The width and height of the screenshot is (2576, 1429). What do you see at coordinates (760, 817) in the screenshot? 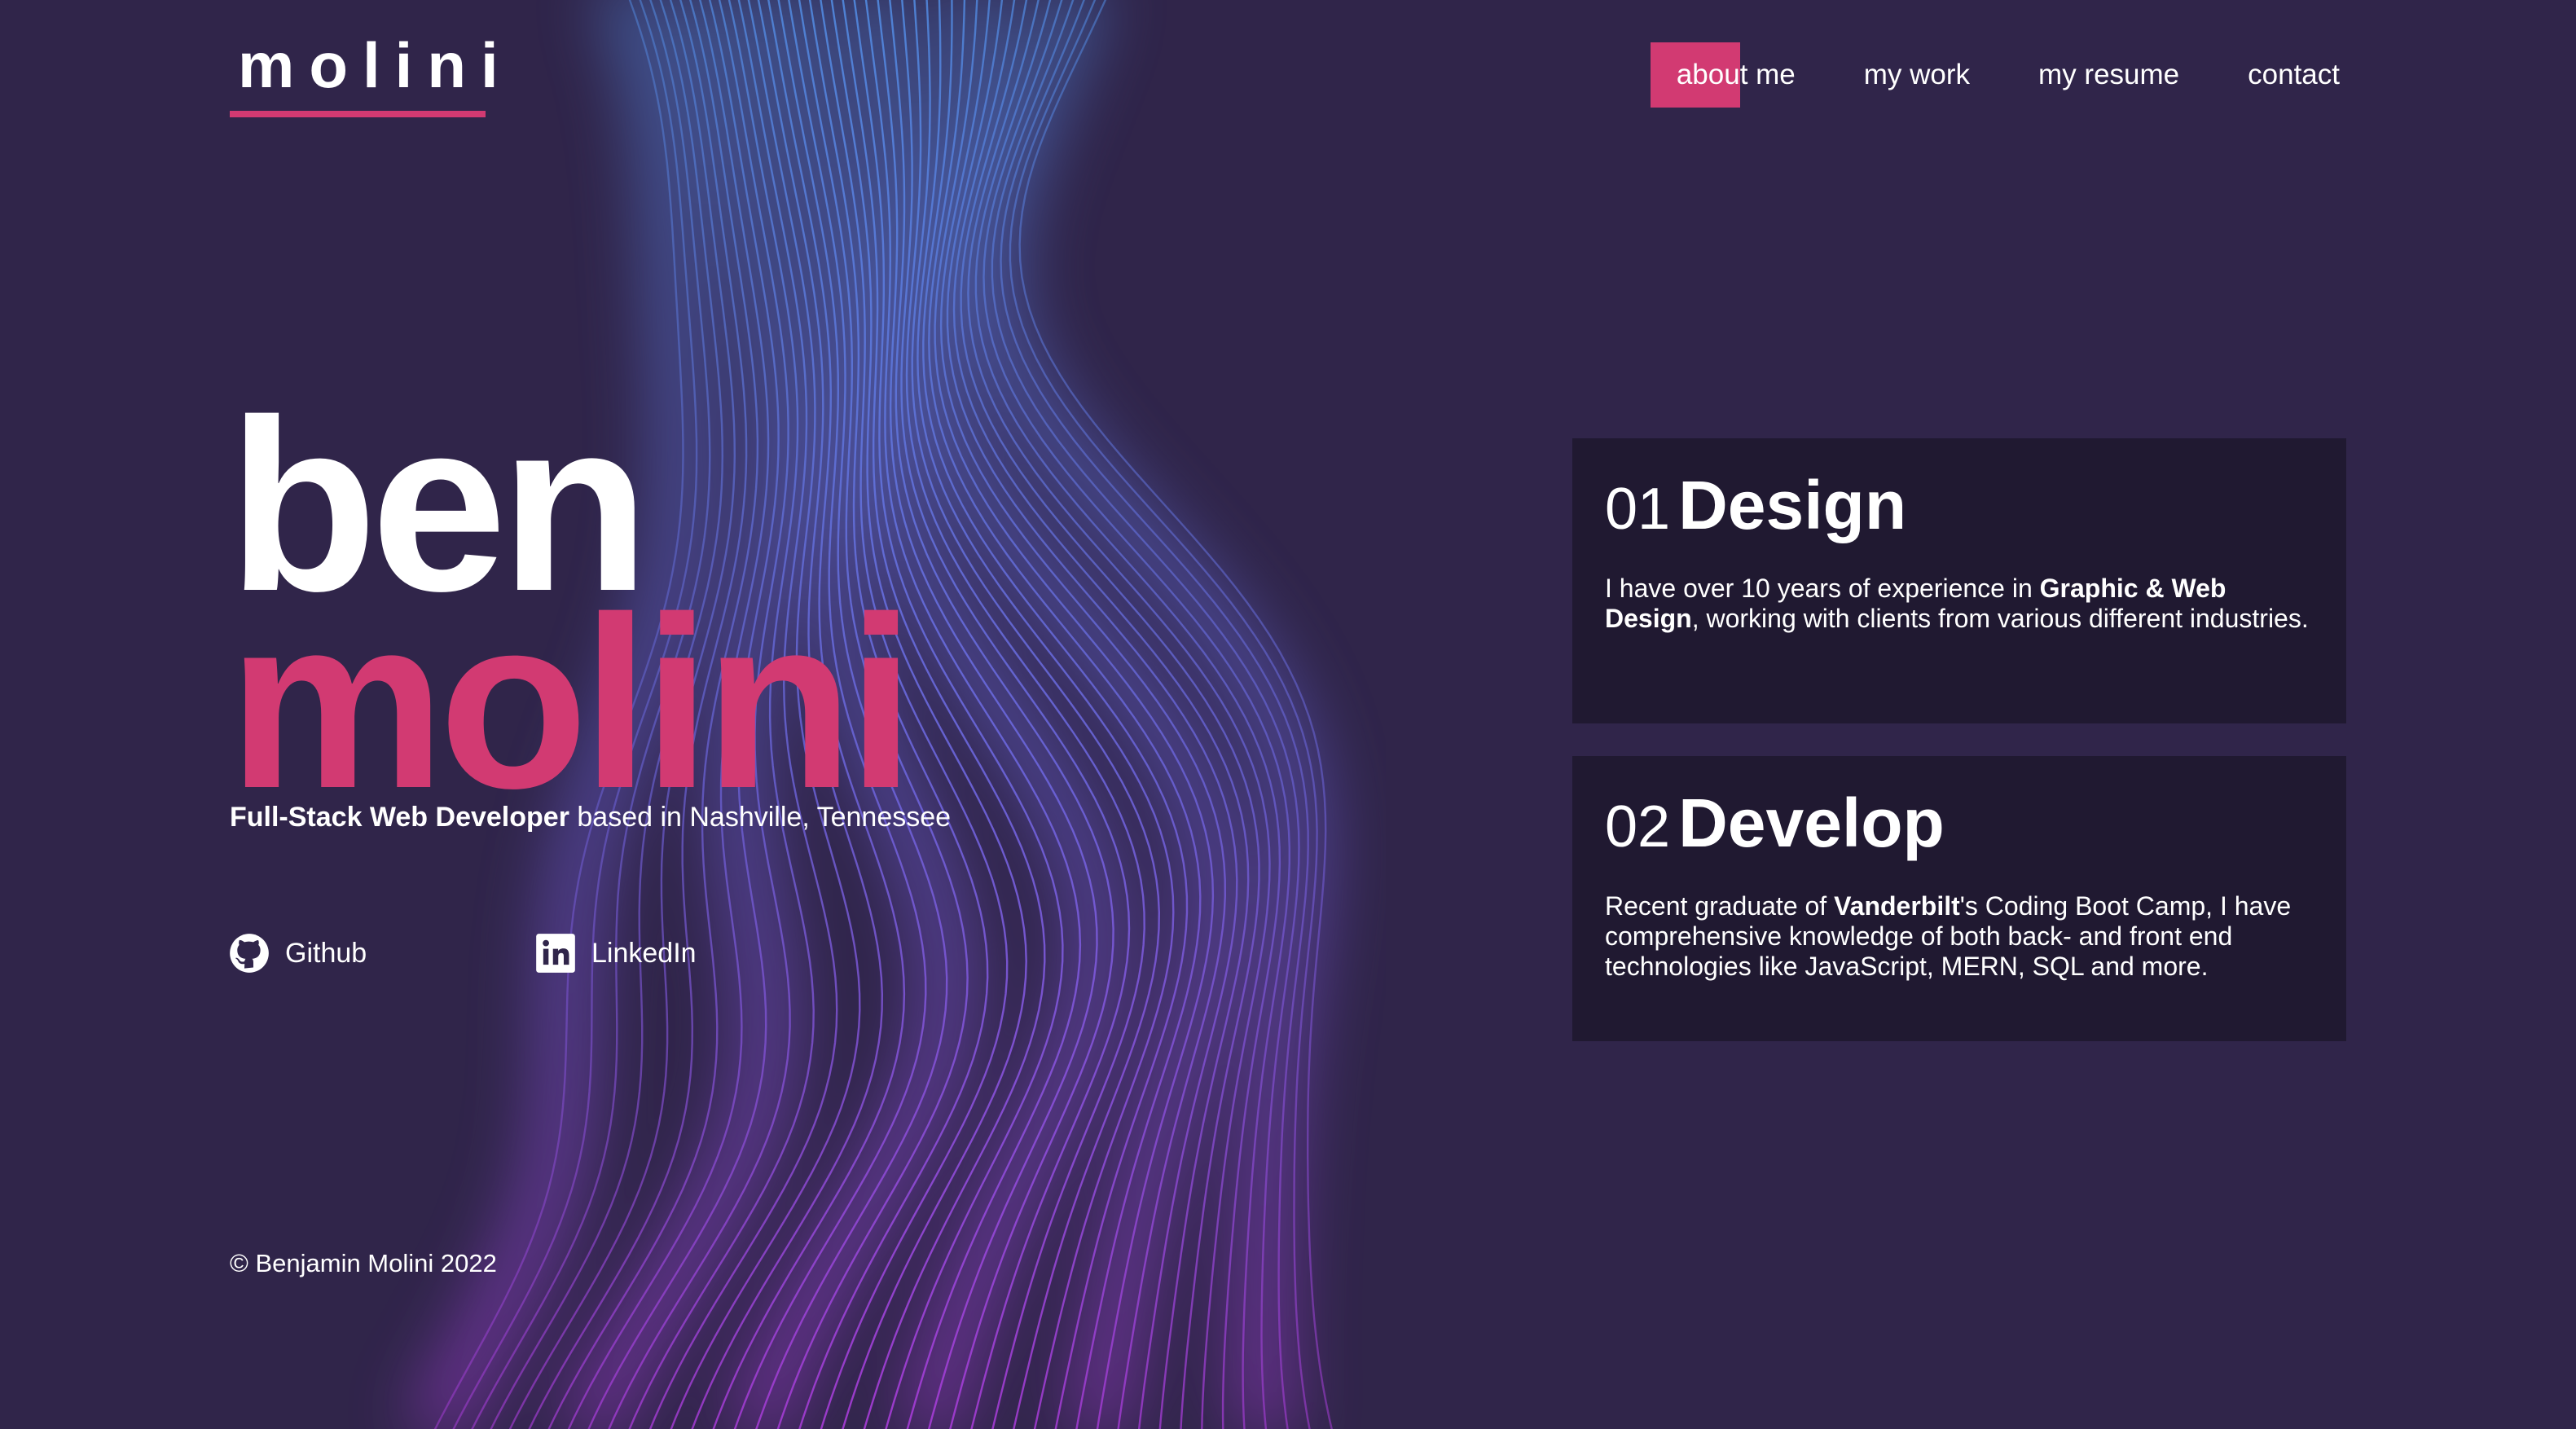
I see `tagline-location: based in Nashville, Tennessee` at bounding box center [760, 817].